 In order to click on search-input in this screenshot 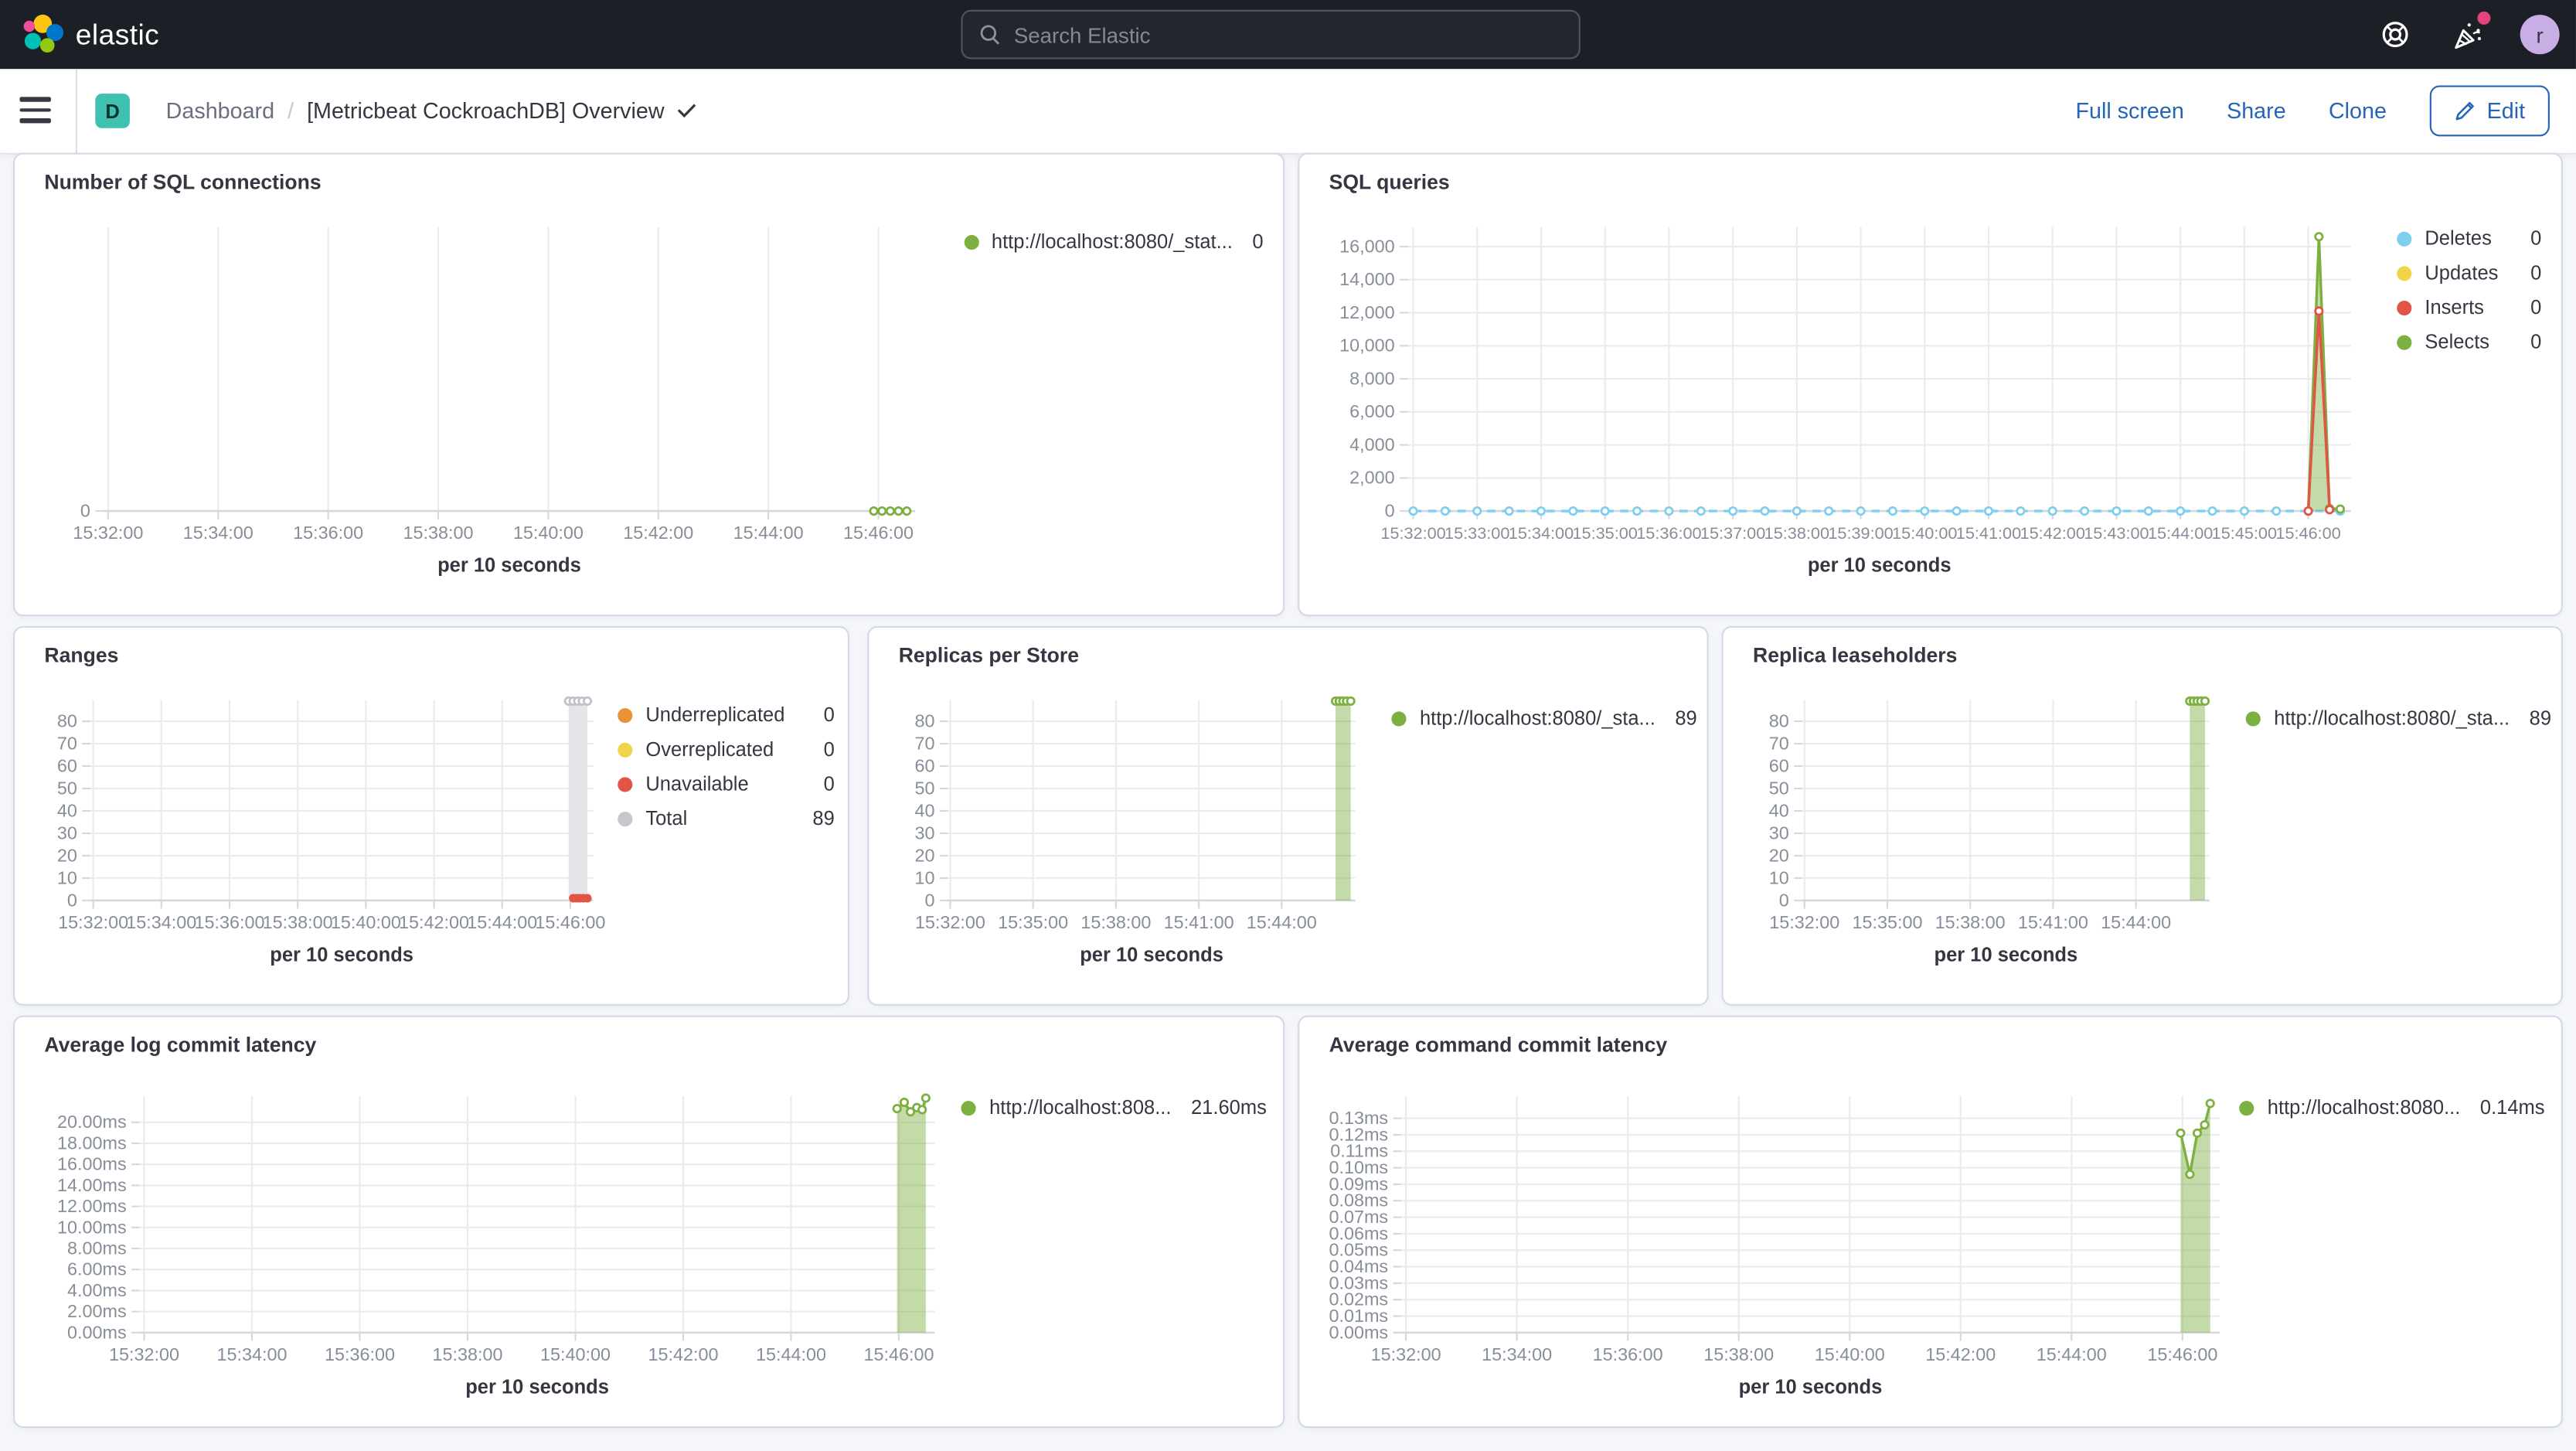, I will do `click(1288, 34)`.